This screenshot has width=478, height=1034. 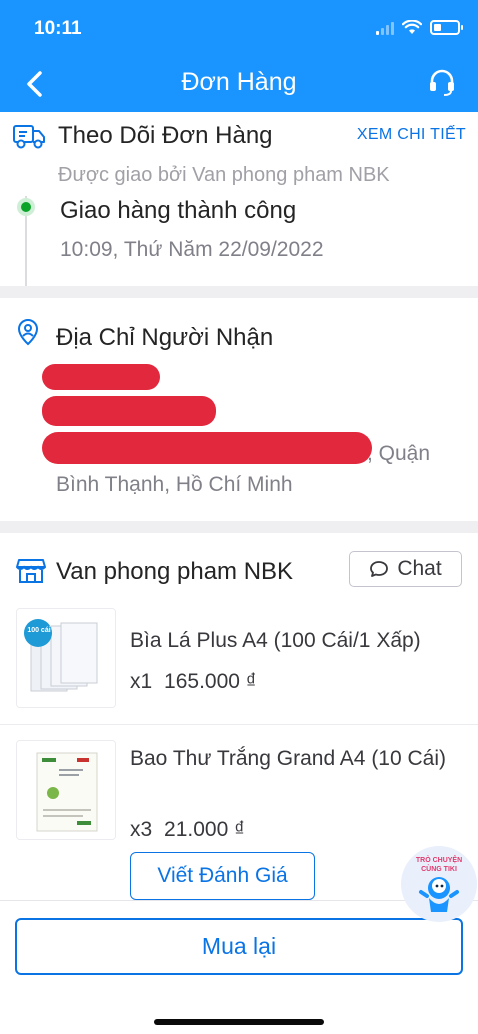 What do you see at coordinates (141, 681) in the screenshot?
I see `product-quantity: x1` at bounding box center [141, 681].